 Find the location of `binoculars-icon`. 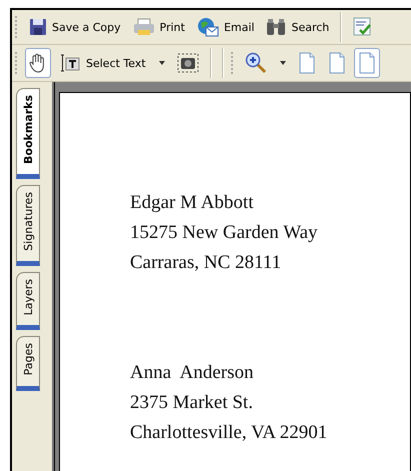

binoculars-icon is located at coordinates (276, 27).